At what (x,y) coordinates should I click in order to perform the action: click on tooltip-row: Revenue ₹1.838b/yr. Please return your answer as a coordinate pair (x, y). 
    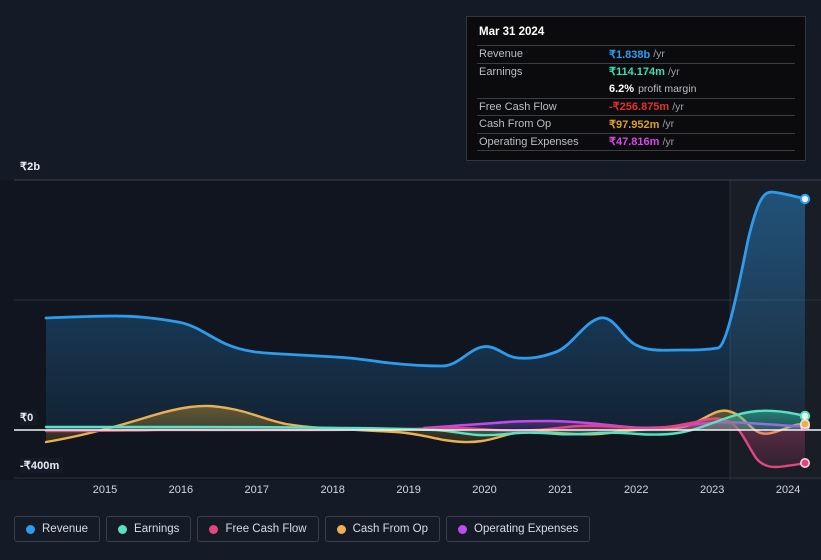
    Looking at the image, I should click on (636, 54).